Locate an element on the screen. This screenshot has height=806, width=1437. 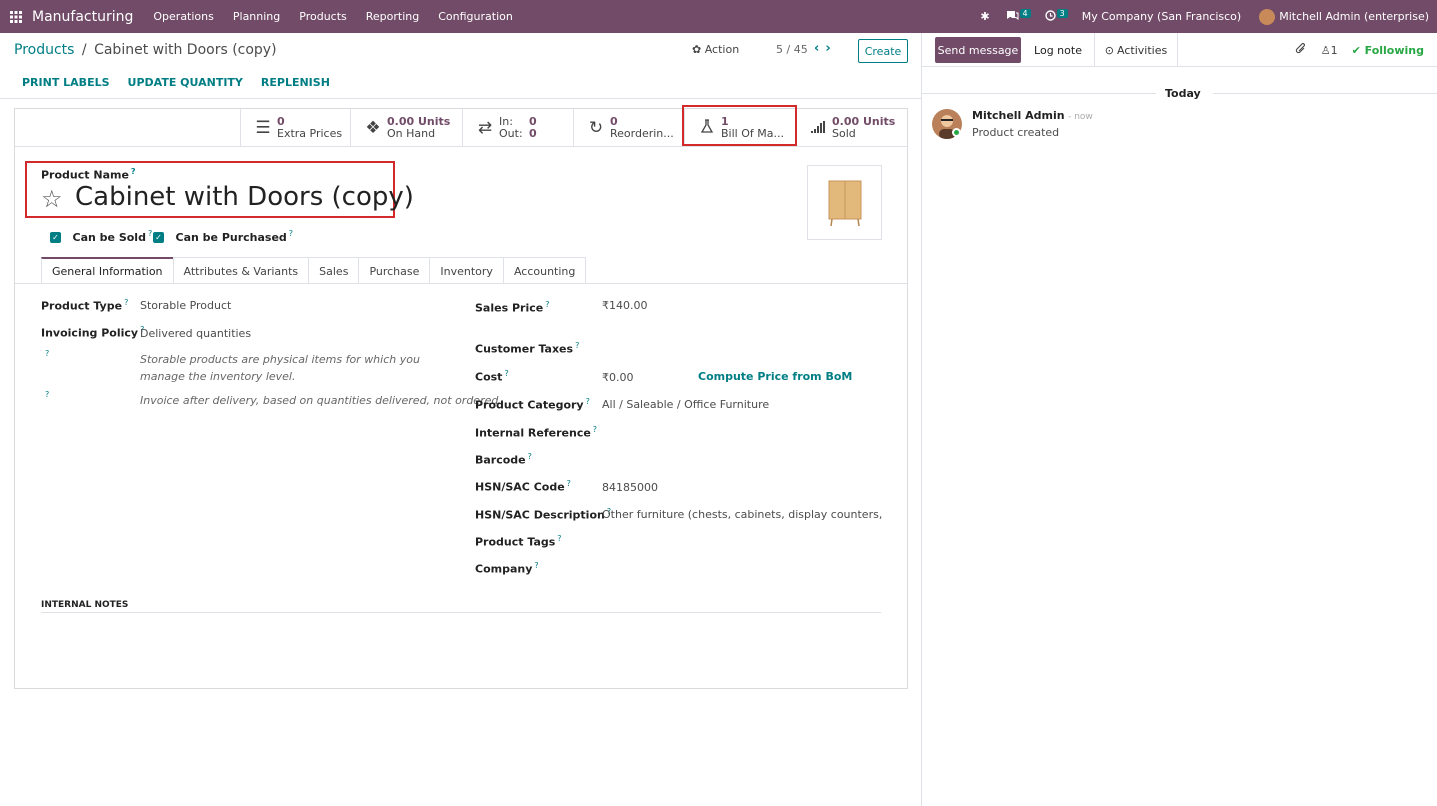
can-be-sold-checkbox: ✓ Can be Sold? is located at coordinates (101, 236).